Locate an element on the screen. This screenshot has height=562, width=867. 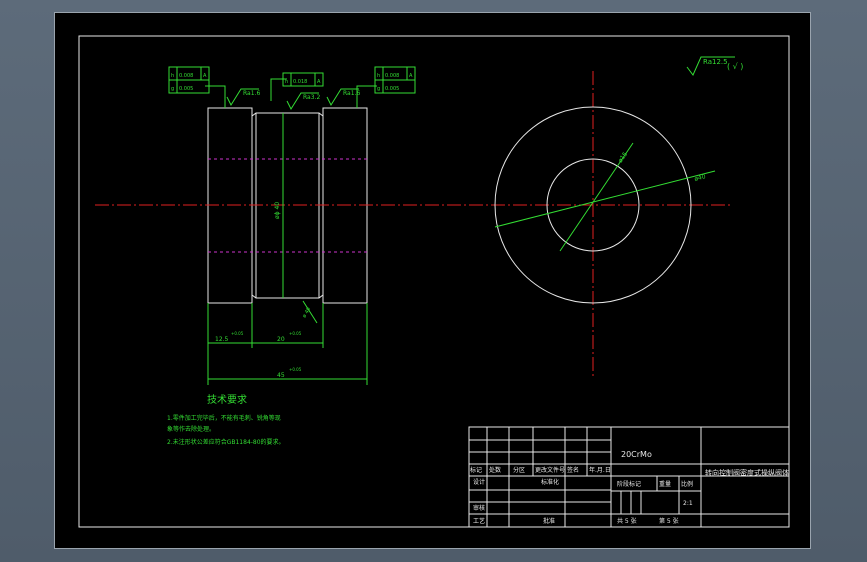
notes-line-1: 1.零件加工完毕后，不能有毛刺、锐角等现 is located at coordinates (224, 418).